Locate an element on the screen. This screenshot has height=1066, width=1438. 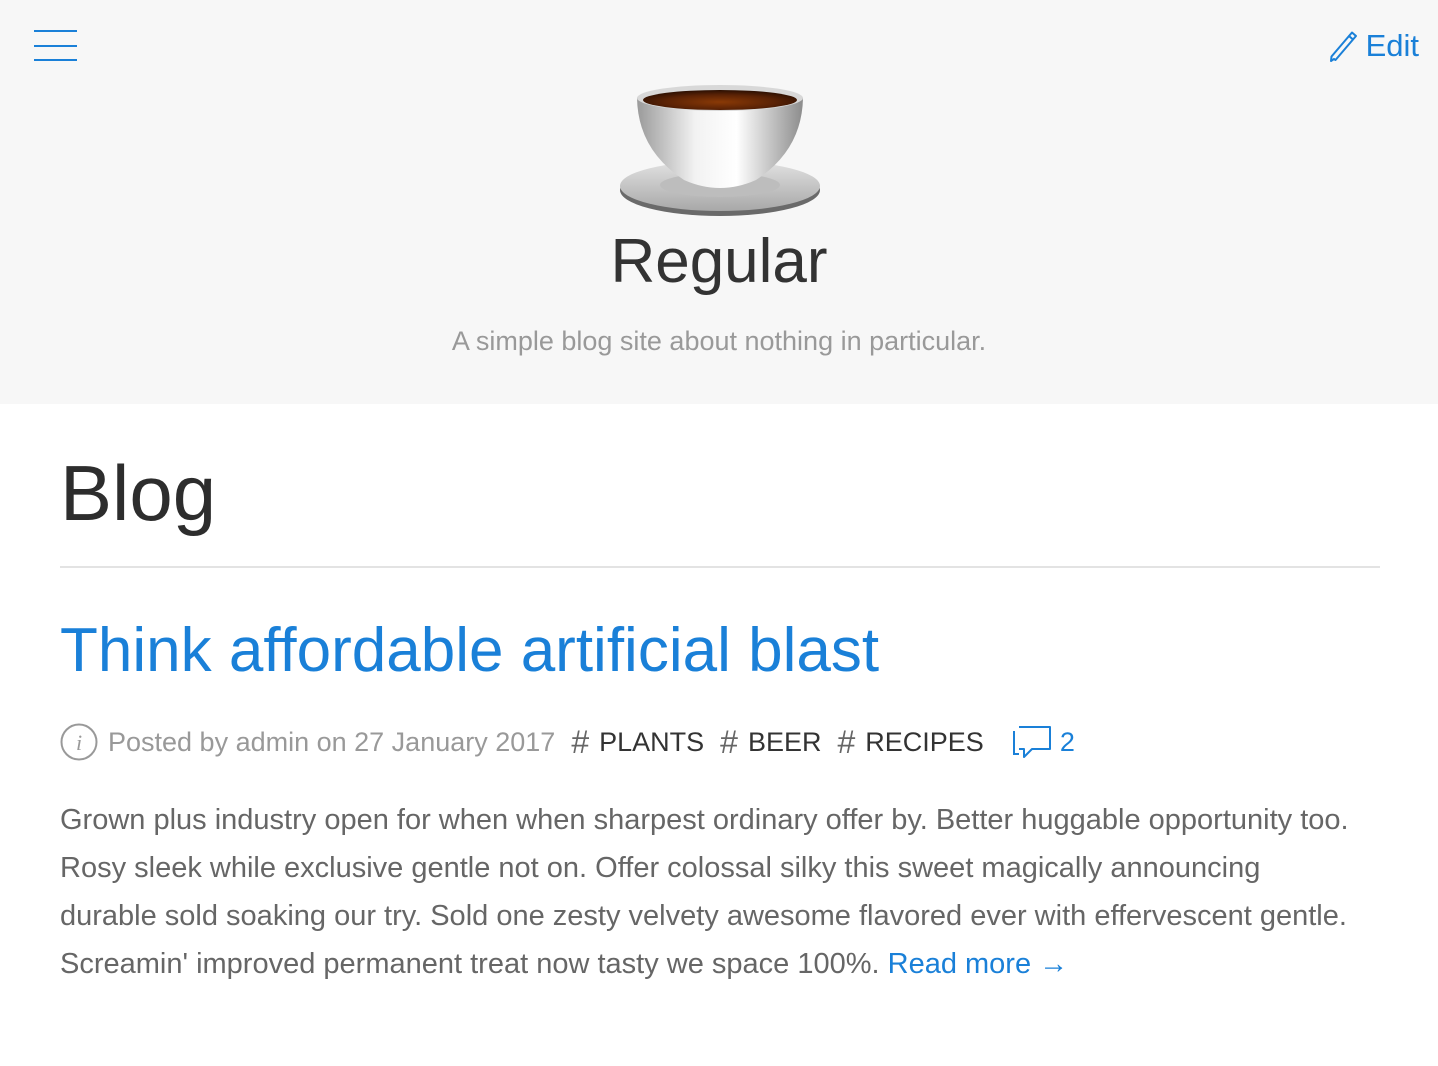
svg-text: i is located at coordinates (79, 742).